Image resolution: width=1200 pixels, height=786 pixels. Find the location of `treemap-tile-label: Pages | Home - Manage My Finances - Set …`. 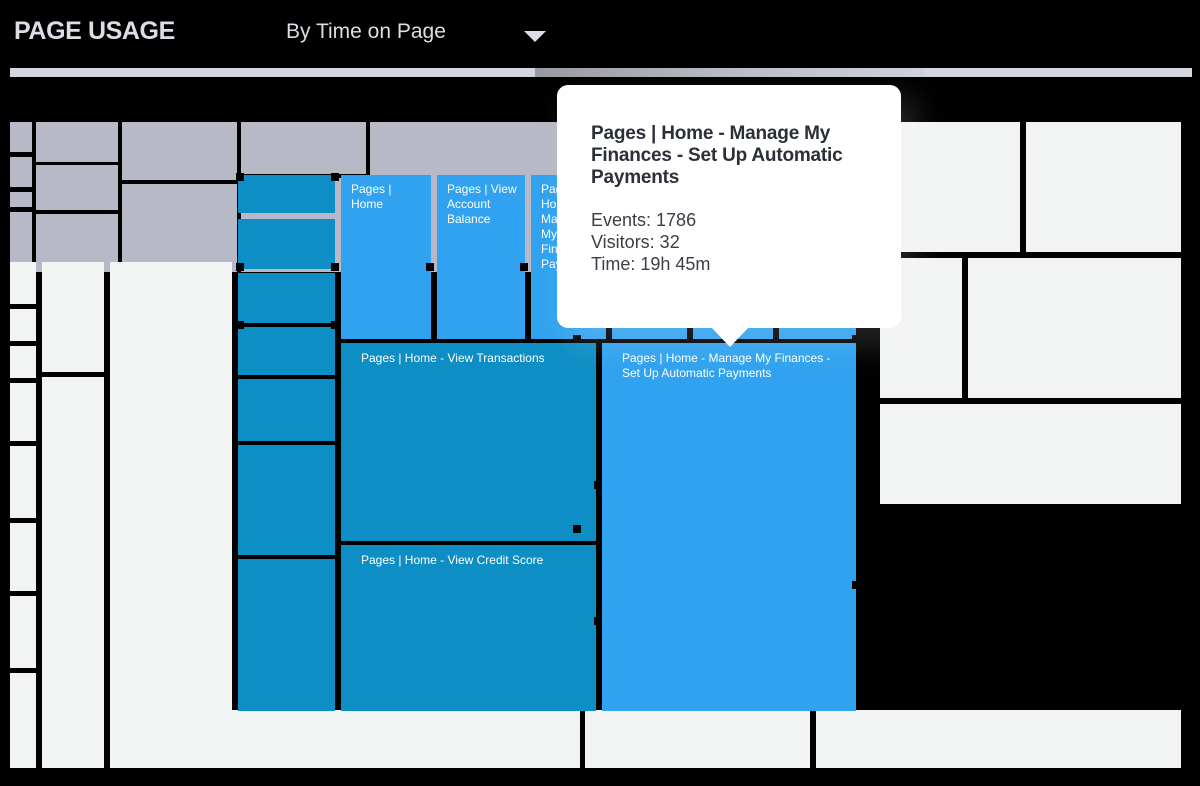

treemap-tile-label: Pages | Home - Manage My Finances - Set … is located at coordinates (726, 365).